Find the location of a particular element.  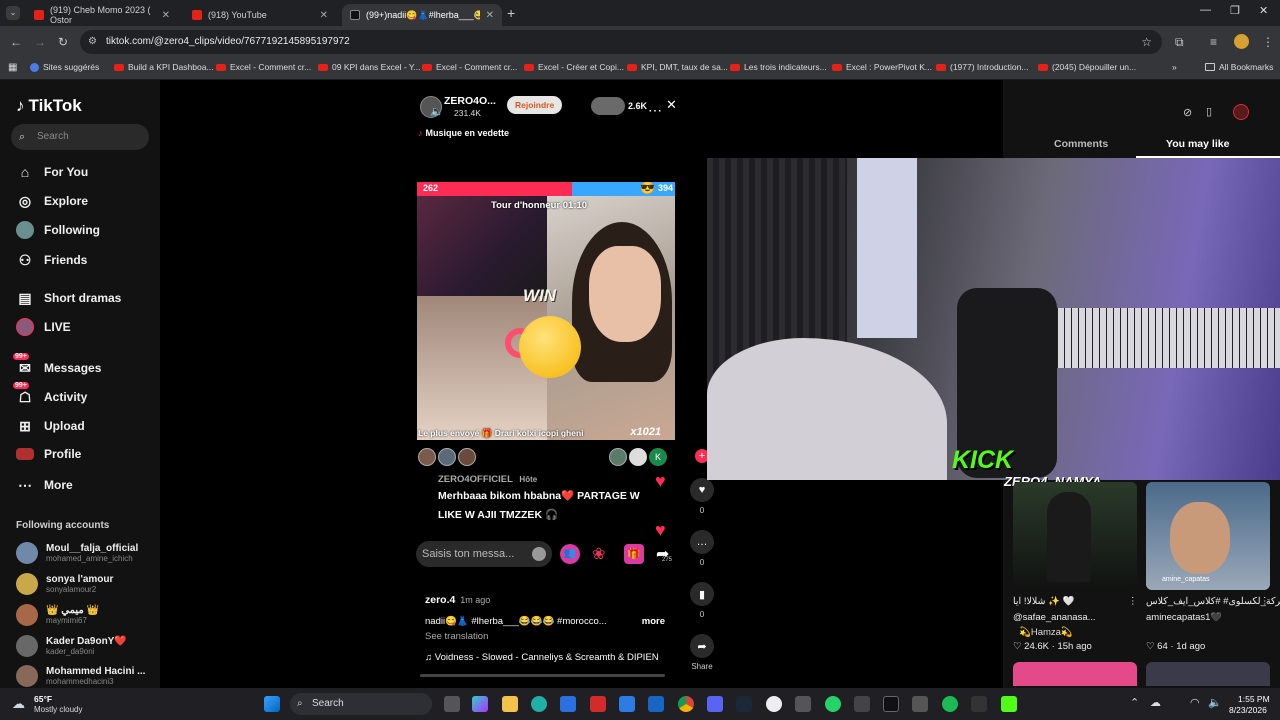

following-account: Moul__falja_official mohamed_amine_ichich is located at coordinates (77, 553).